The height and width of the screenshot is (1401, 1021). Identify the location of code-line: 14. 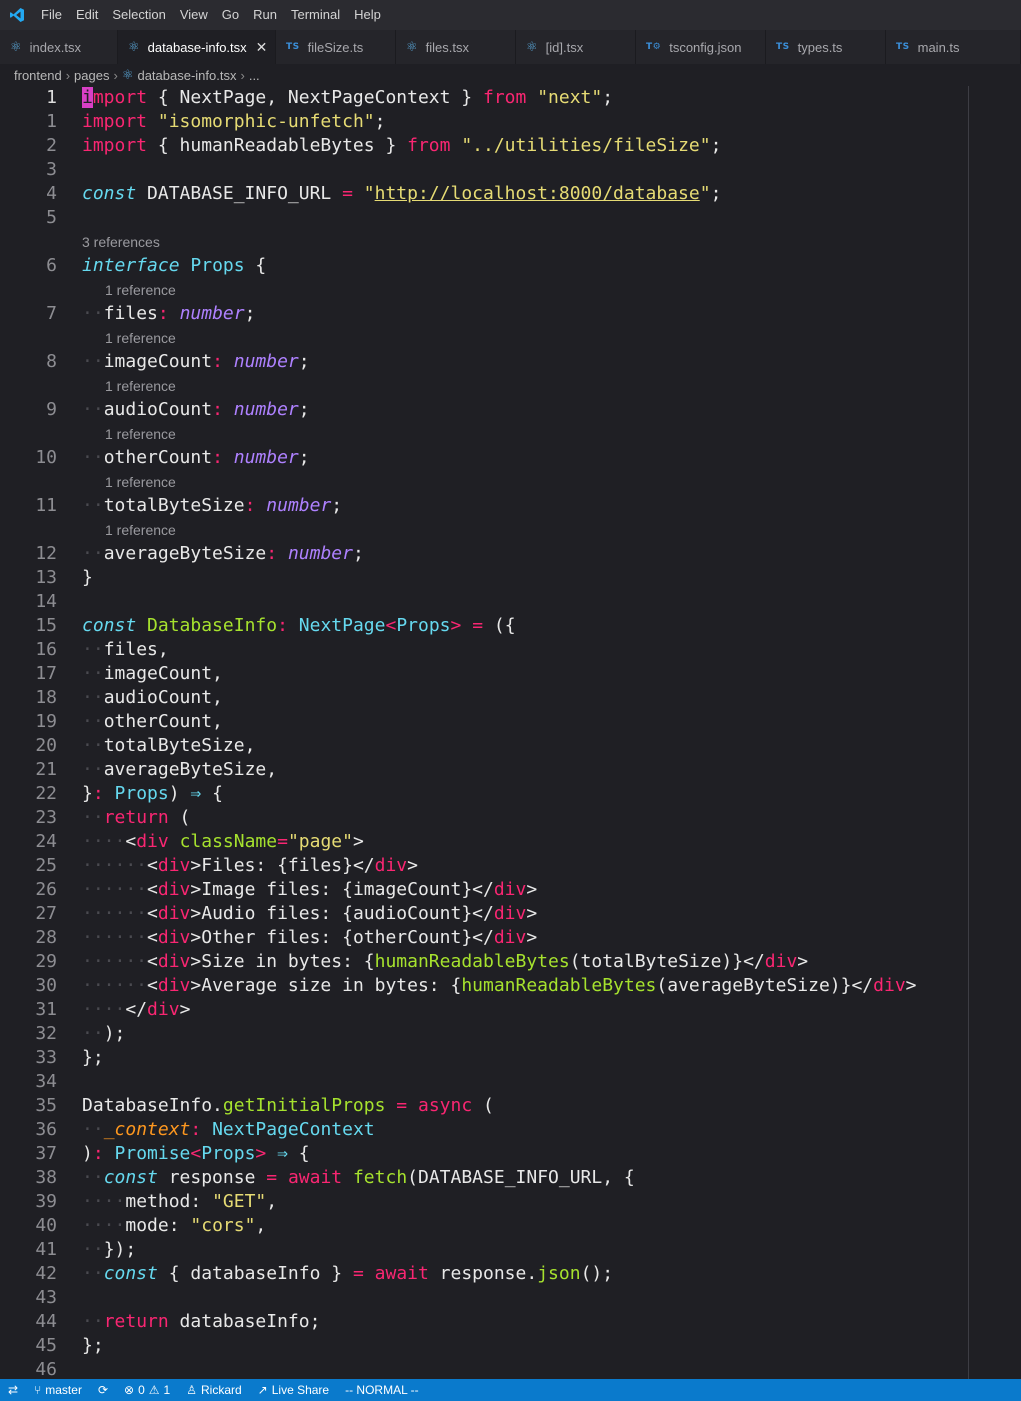
(500, 602).